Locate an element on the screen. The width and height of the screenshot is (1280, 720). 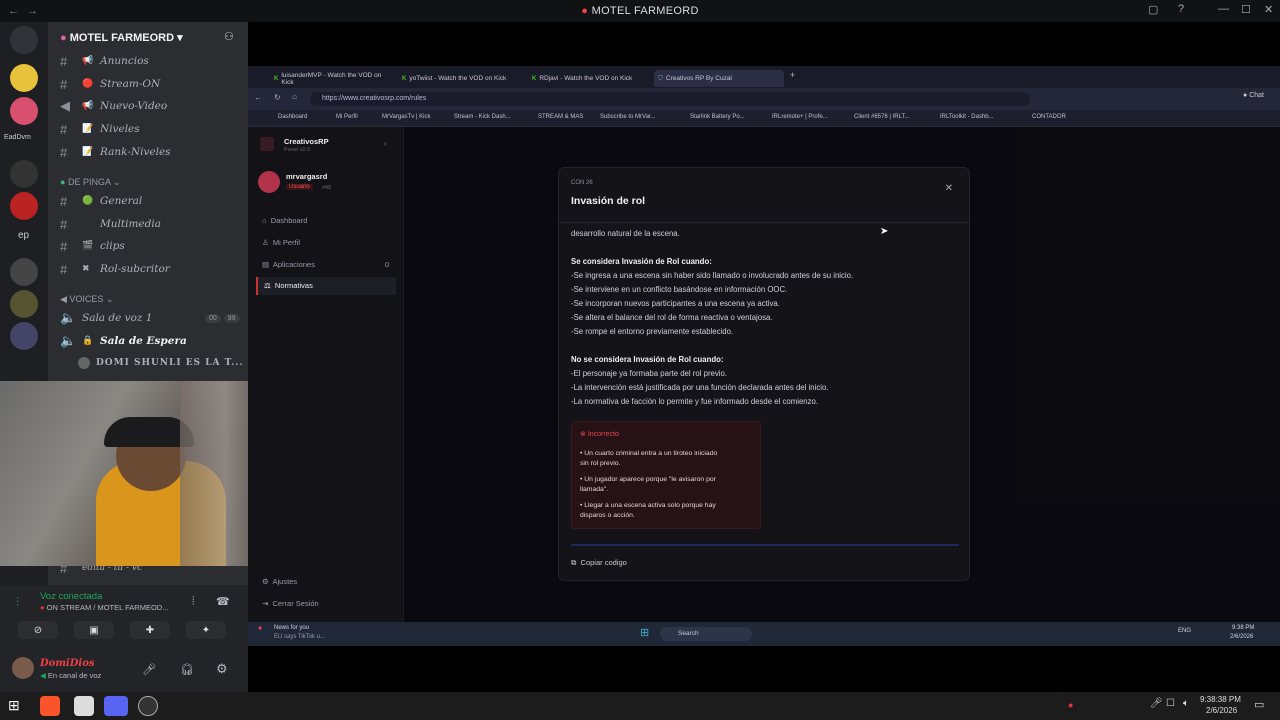
channel-item: # Multimedia is located at coordinates (110, 224).